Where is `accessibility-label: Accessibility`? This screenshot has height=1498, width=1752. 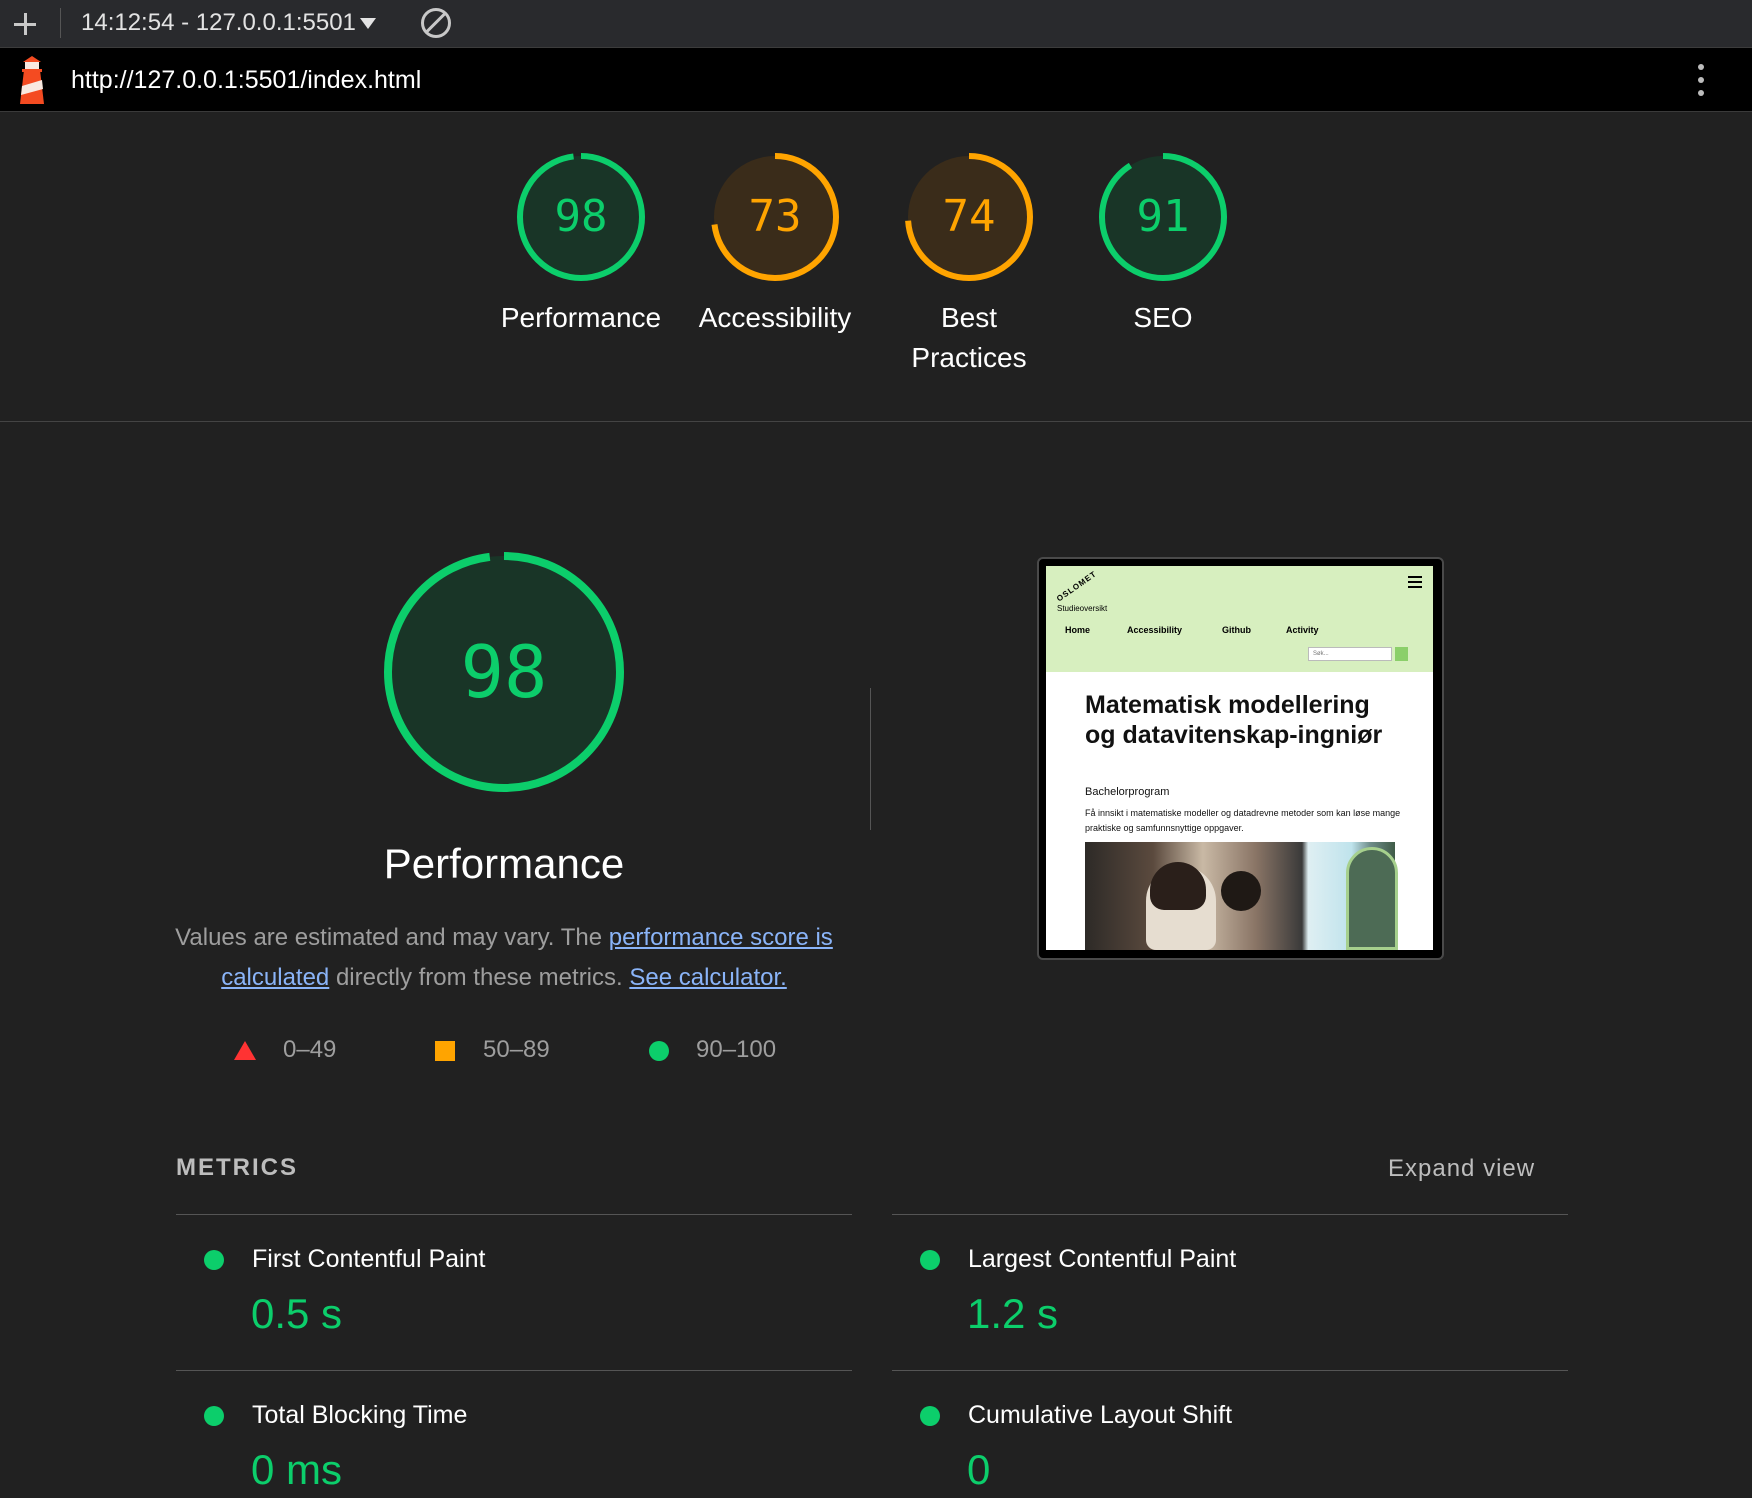 accessibility-label: Accessibility is located at coordinates (775, 317).